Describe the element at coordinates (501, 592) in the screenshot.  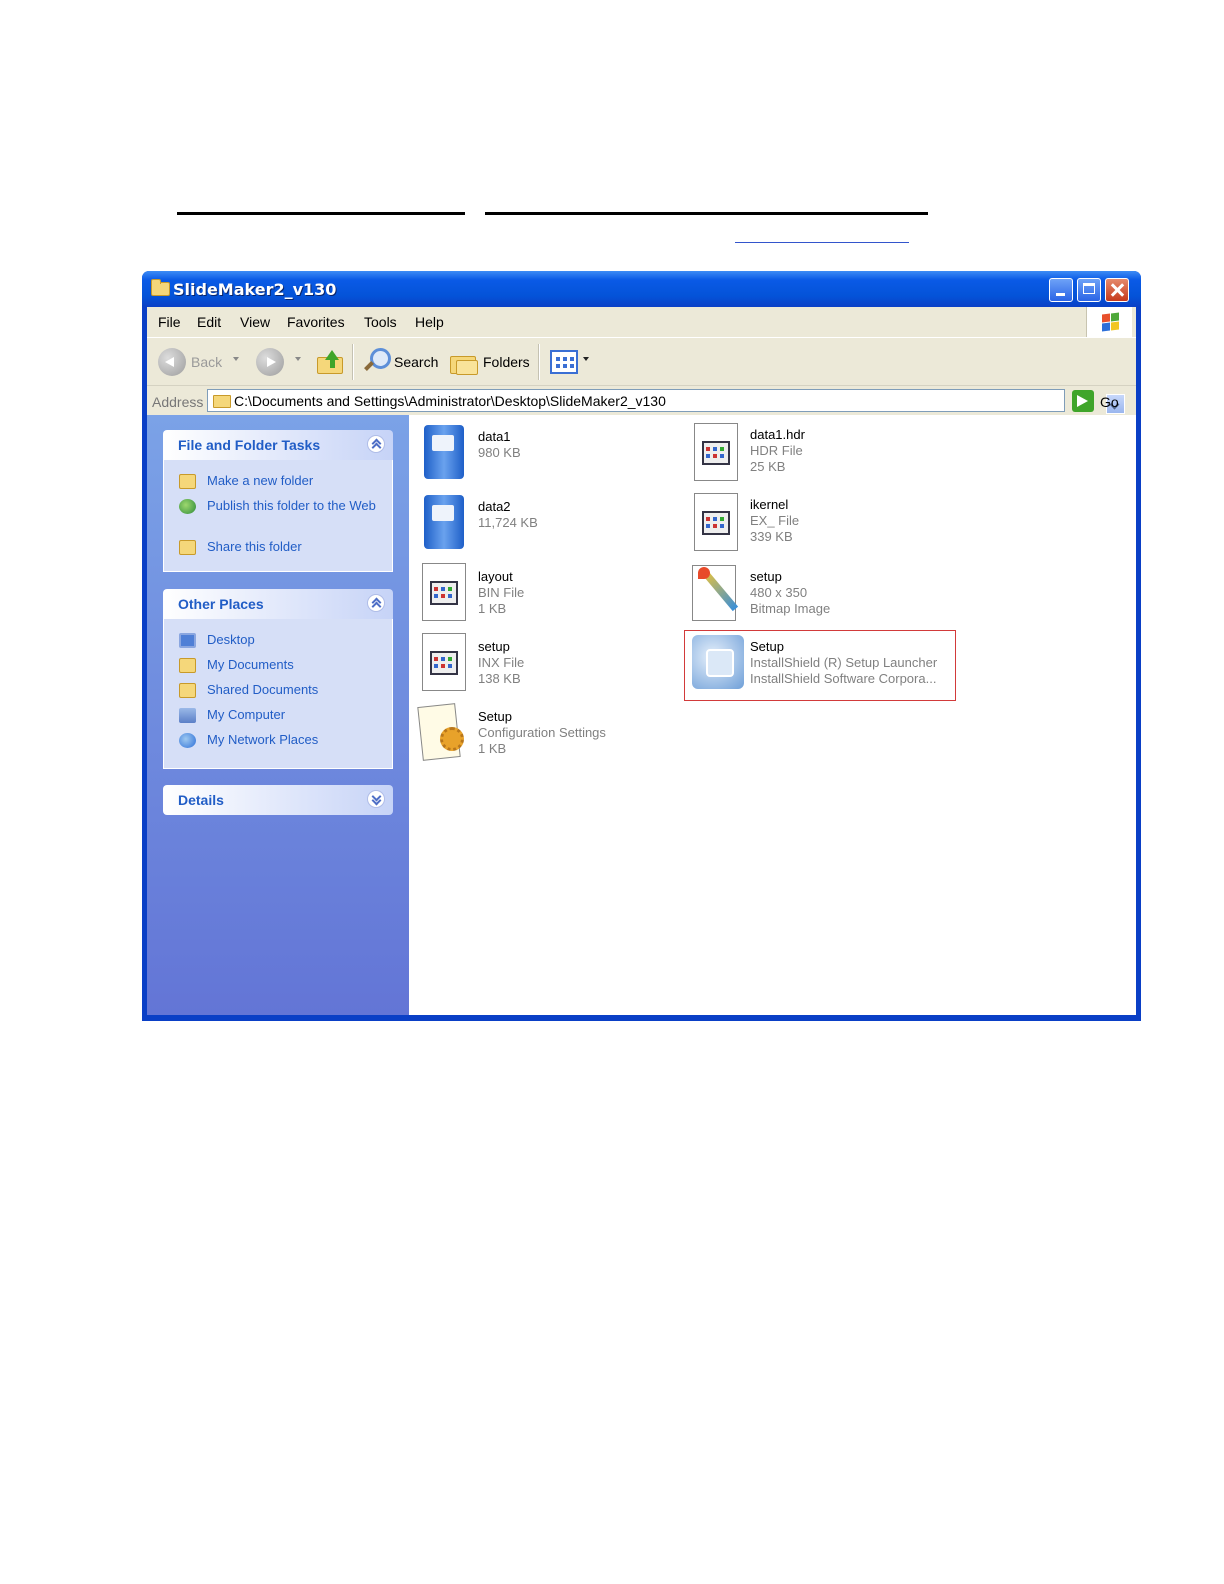
I see `file-meta: BIN File` at that location.